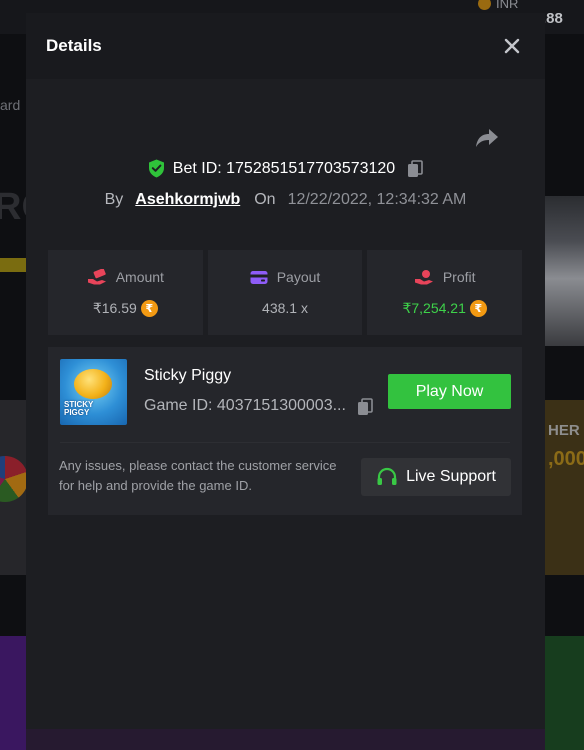 This screenshot has width=584, height=750. I want to click on background-nav-fragment: ard, so click(10, 105).